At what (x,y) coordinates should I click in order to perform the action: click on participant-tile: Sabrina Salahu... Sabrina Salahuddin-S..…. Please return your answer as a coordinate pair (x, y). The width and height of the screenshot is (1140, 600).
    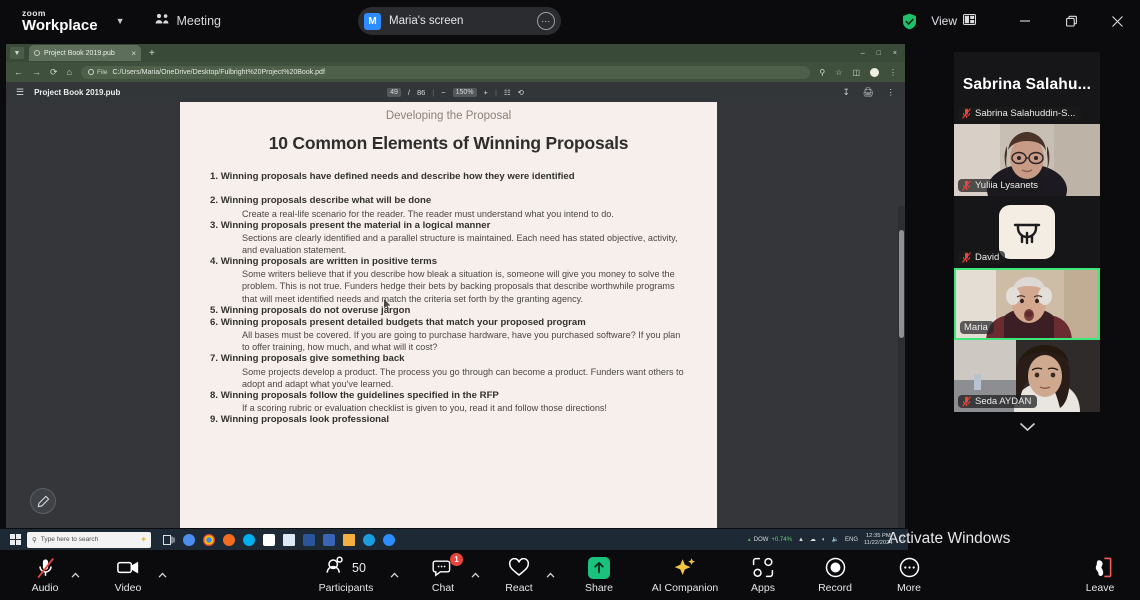
    Looking at the image, I should click on (1027, 88).